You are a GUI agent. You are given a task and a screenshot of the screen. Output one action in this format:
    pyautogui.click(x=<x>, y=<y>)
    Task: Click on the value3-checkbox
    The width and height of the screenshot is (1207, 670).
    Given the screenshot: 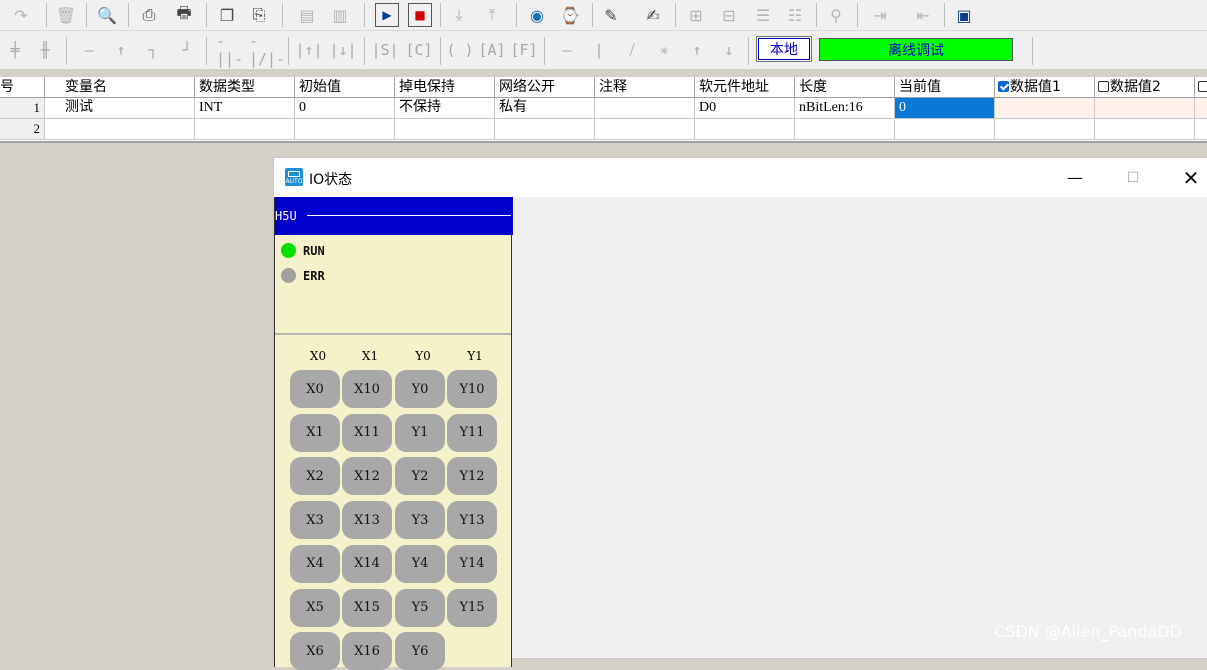 What is the action you would take?
    pyautogui.click(x=1202, y=86)
    